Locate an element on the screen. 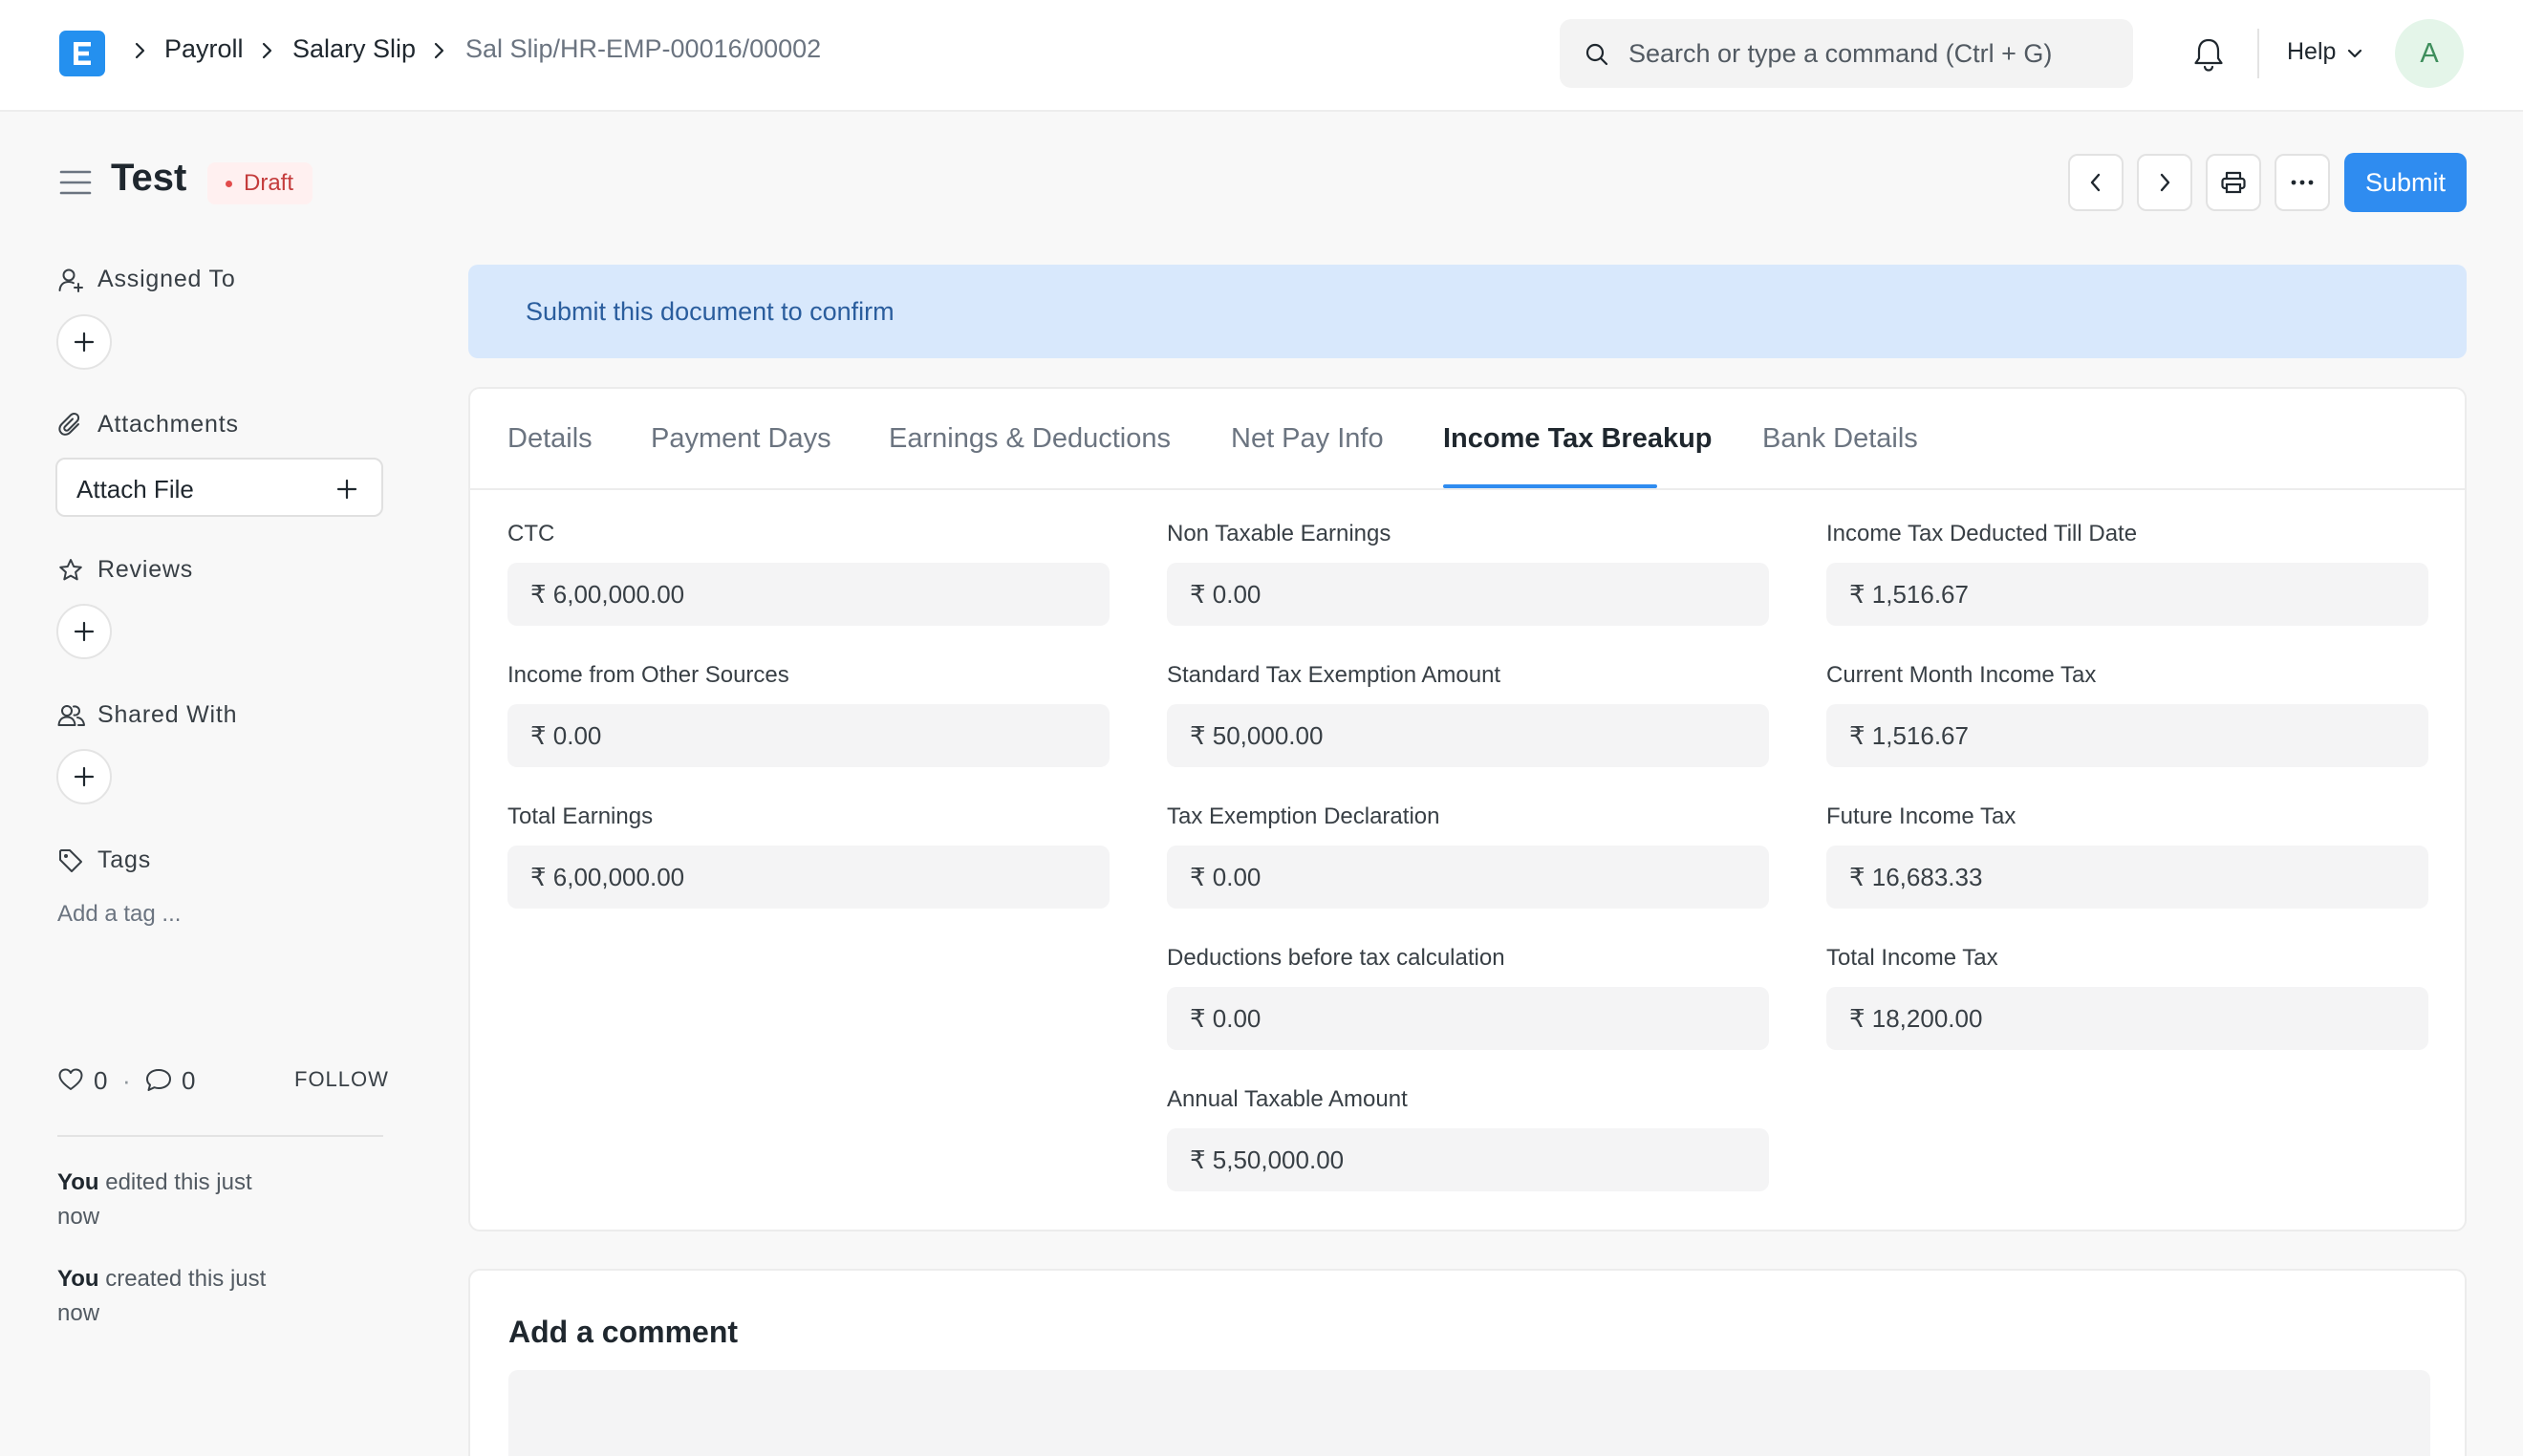  activity-item: You edited this just now is located at coordinates (172, 1200).